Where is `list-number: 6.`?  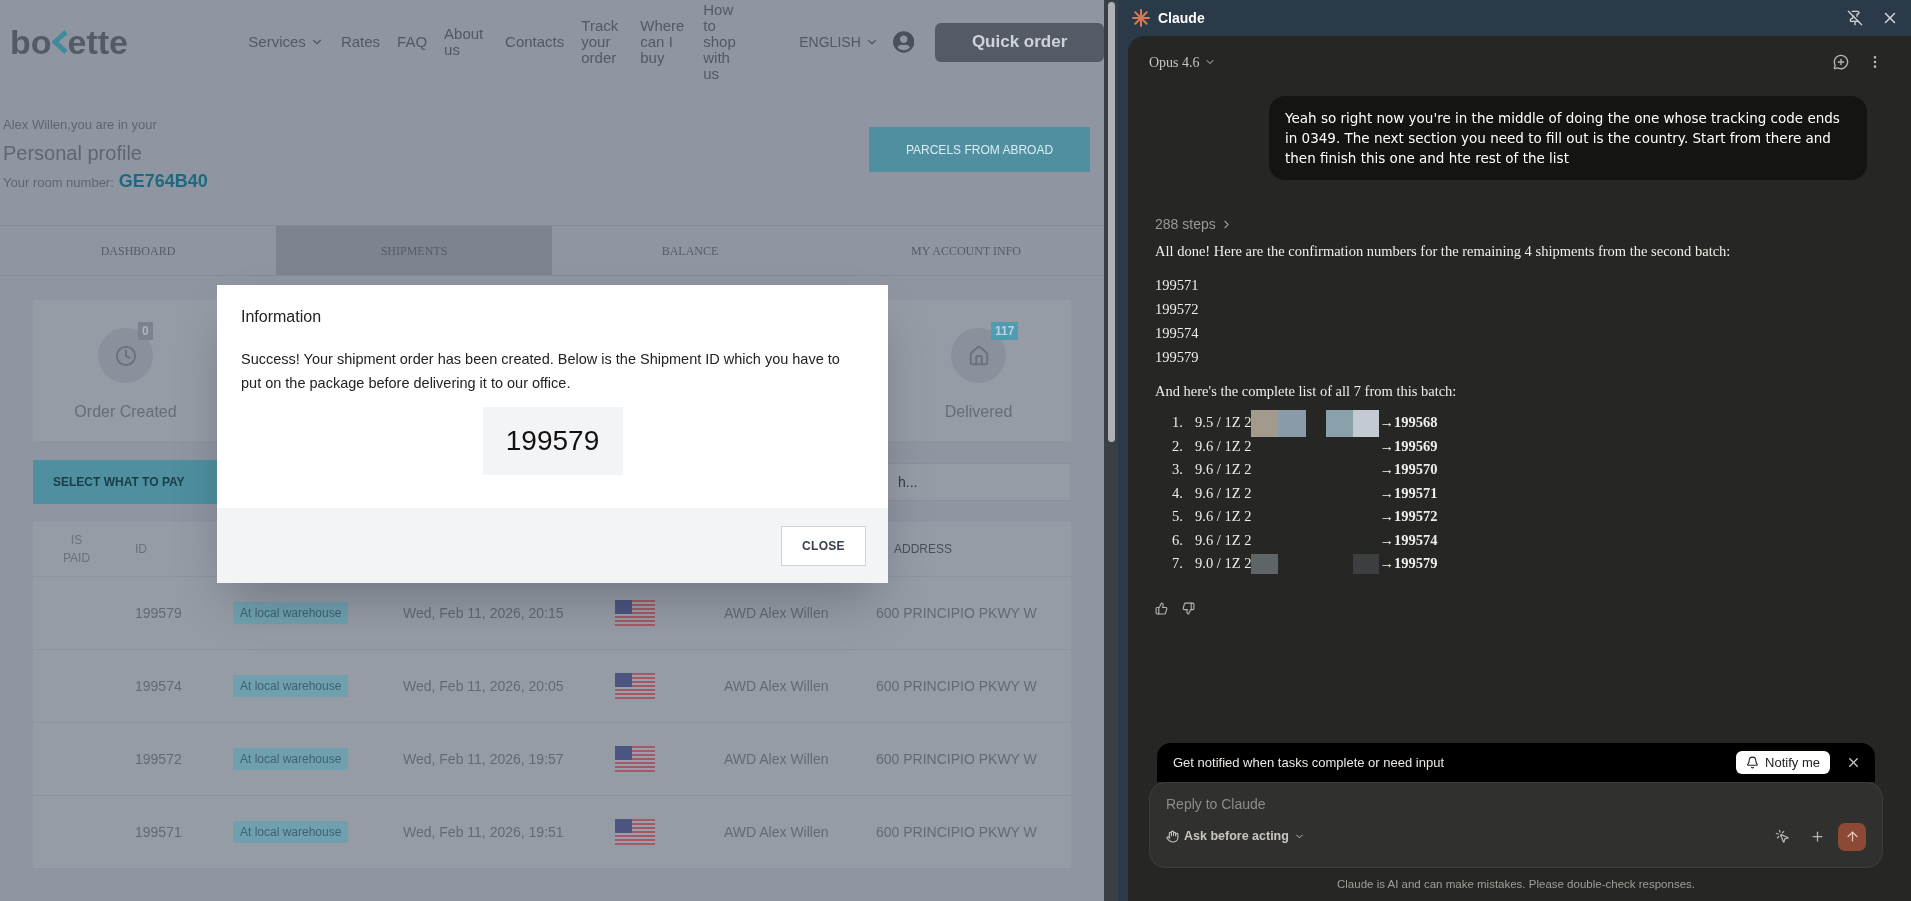 list-number: 6. is located at coordinates (1178, 540).